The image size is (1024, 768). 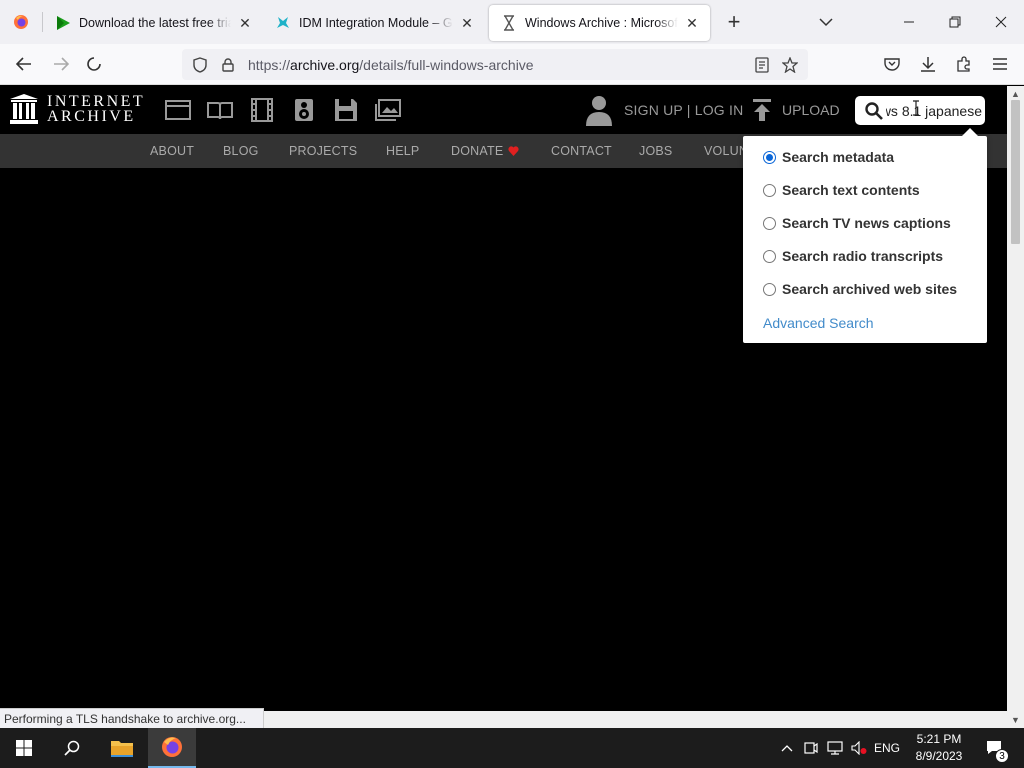 What do you see at coordinates (269, 64) in the screenshot?
I see `url-prefix: https://` at bounding box center [269, 64].